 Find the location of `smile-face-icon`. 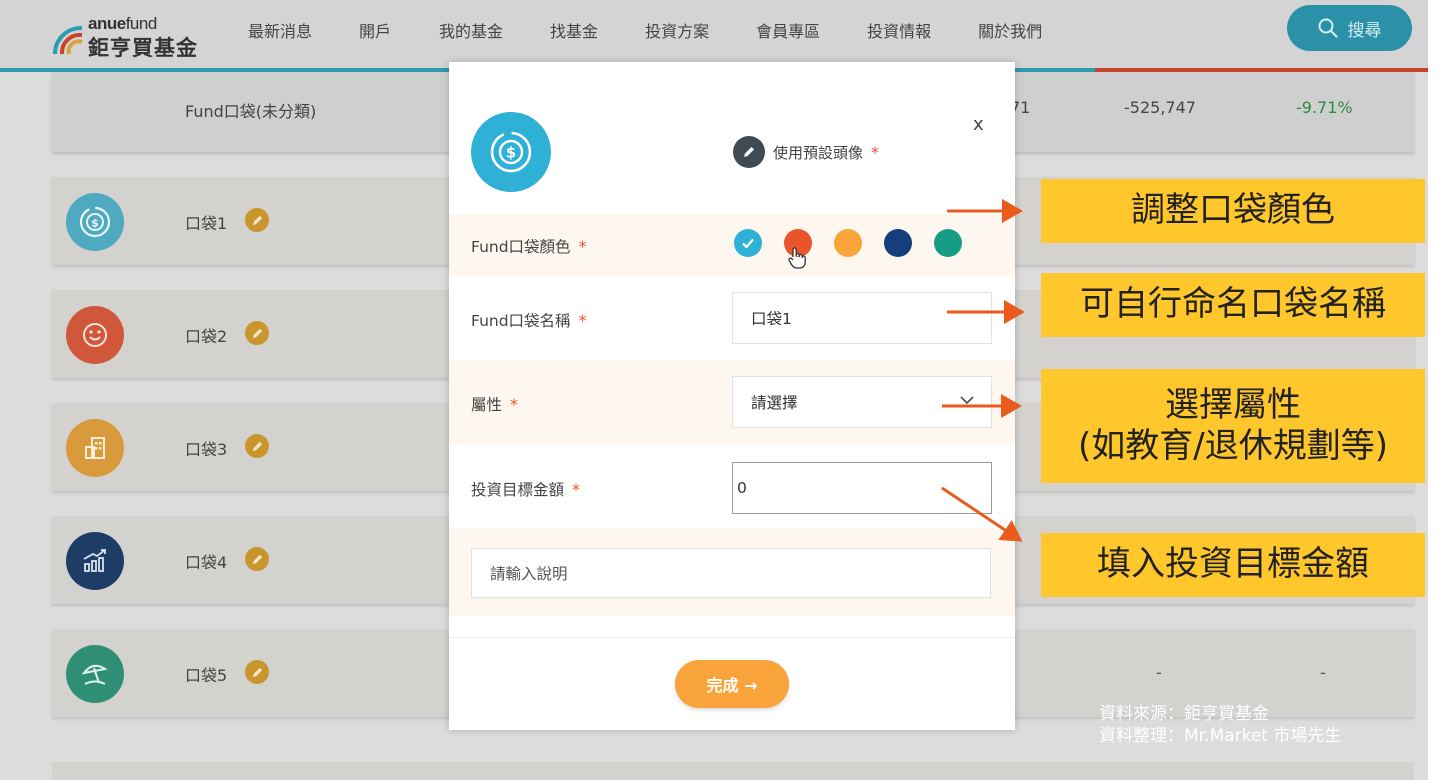

smile-face-icon is located at coordinates (95, 335).